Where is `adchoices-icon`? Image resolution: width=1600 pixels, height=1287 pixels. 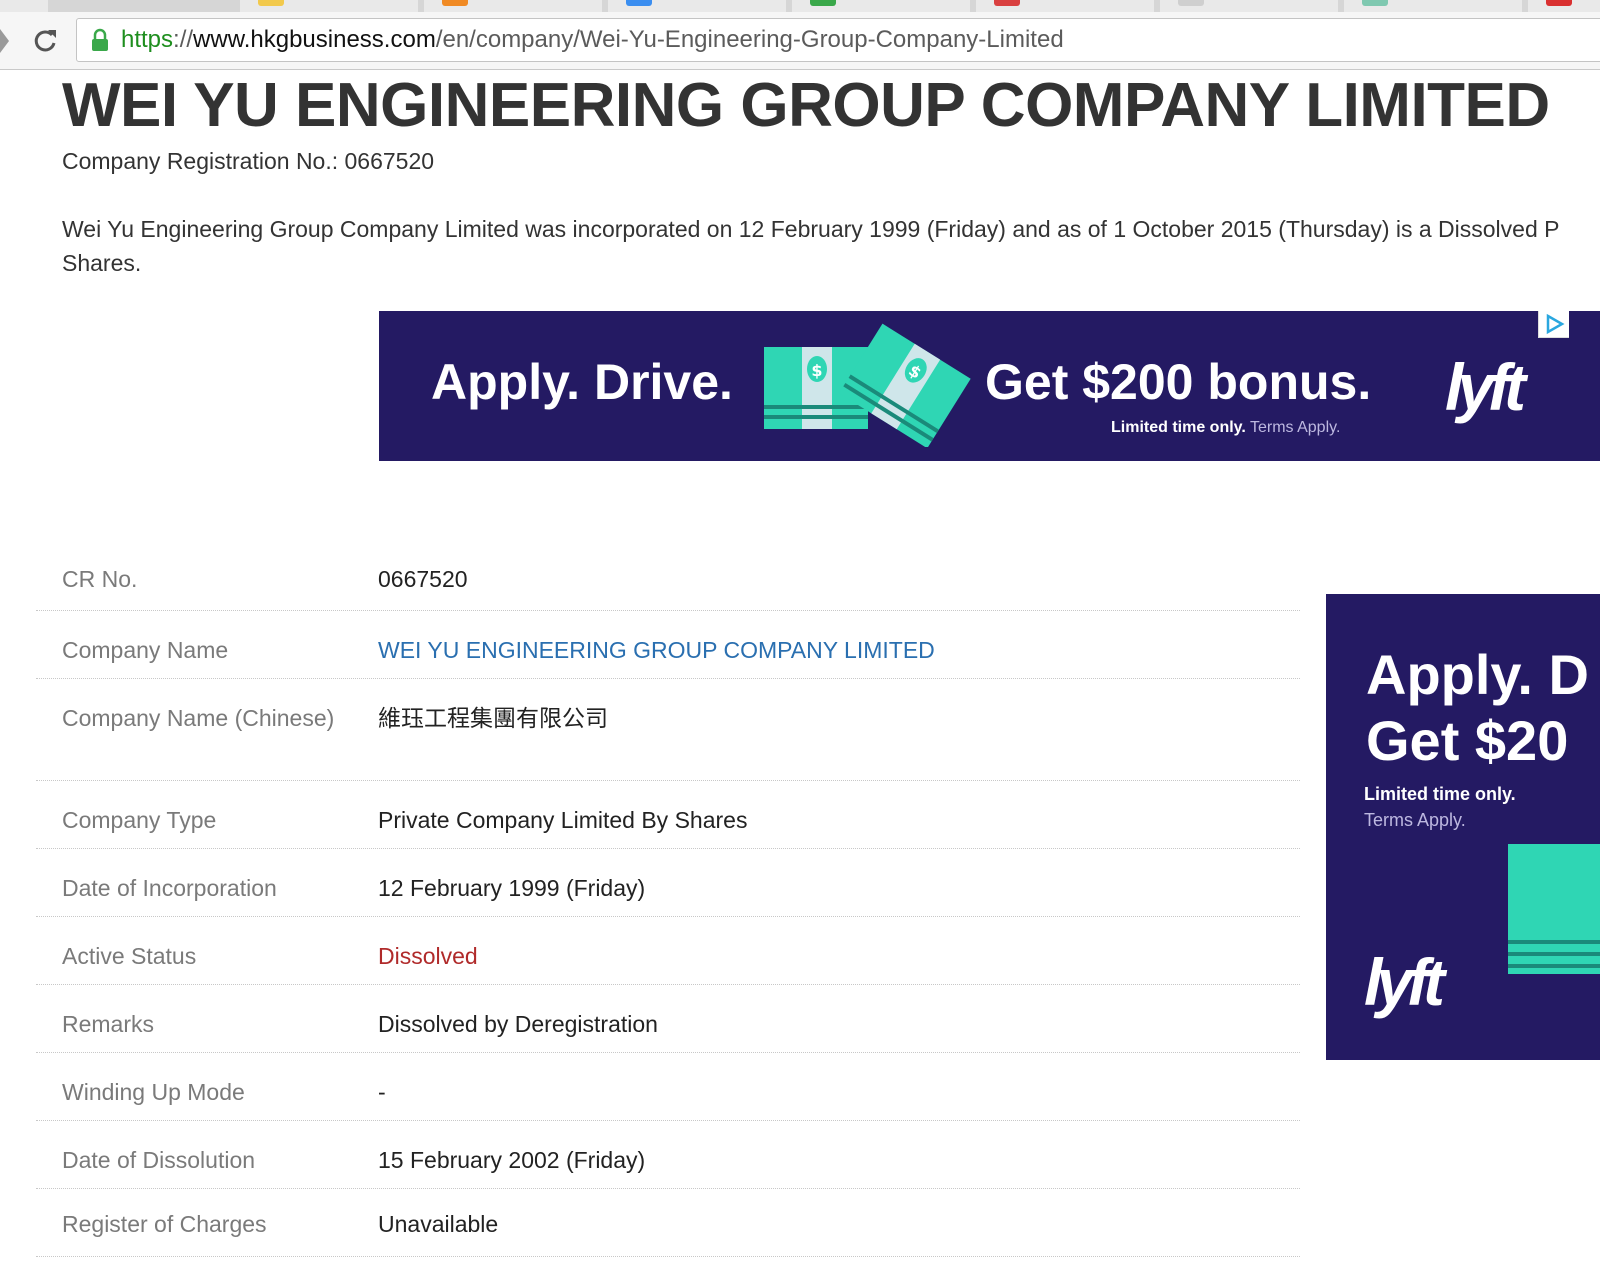
adchoices-icon is located at coordinates (1553, 324).